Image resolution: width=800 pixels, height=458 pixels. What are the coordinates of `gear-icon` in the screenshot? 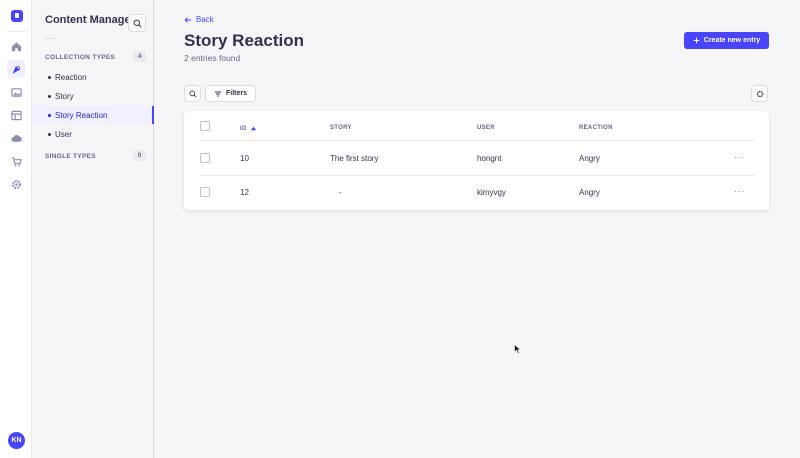 It's located at (759, 93).